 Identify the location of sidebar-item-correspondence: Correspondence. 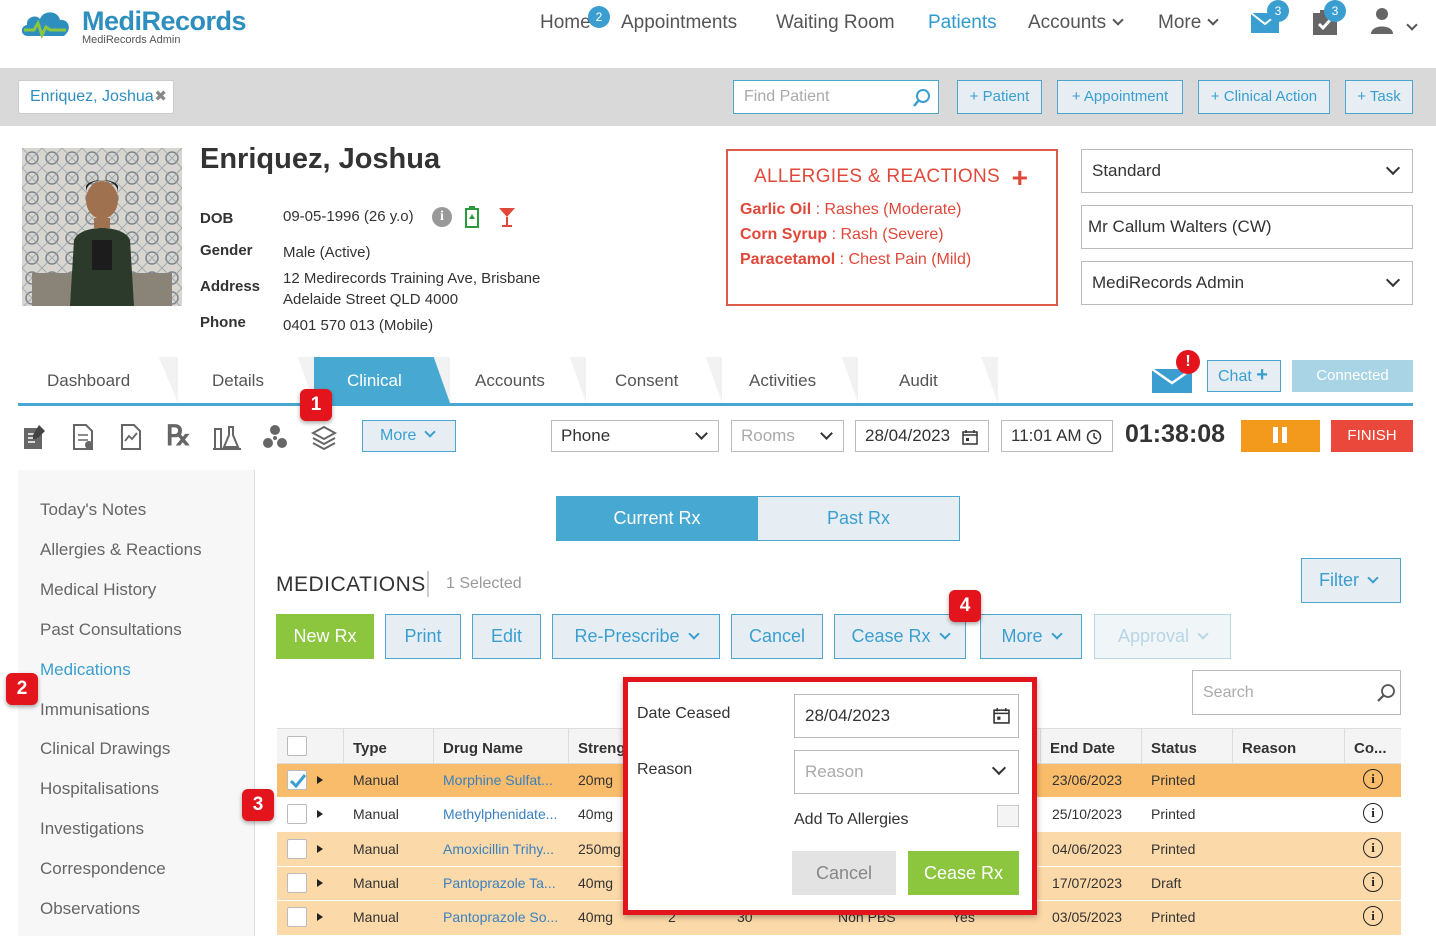
(103, 869).